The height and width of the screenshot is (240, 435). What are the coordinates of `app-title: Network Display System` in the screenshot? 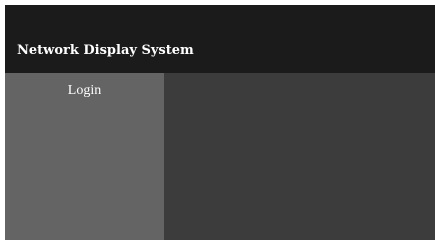 It's located at (105, 50).